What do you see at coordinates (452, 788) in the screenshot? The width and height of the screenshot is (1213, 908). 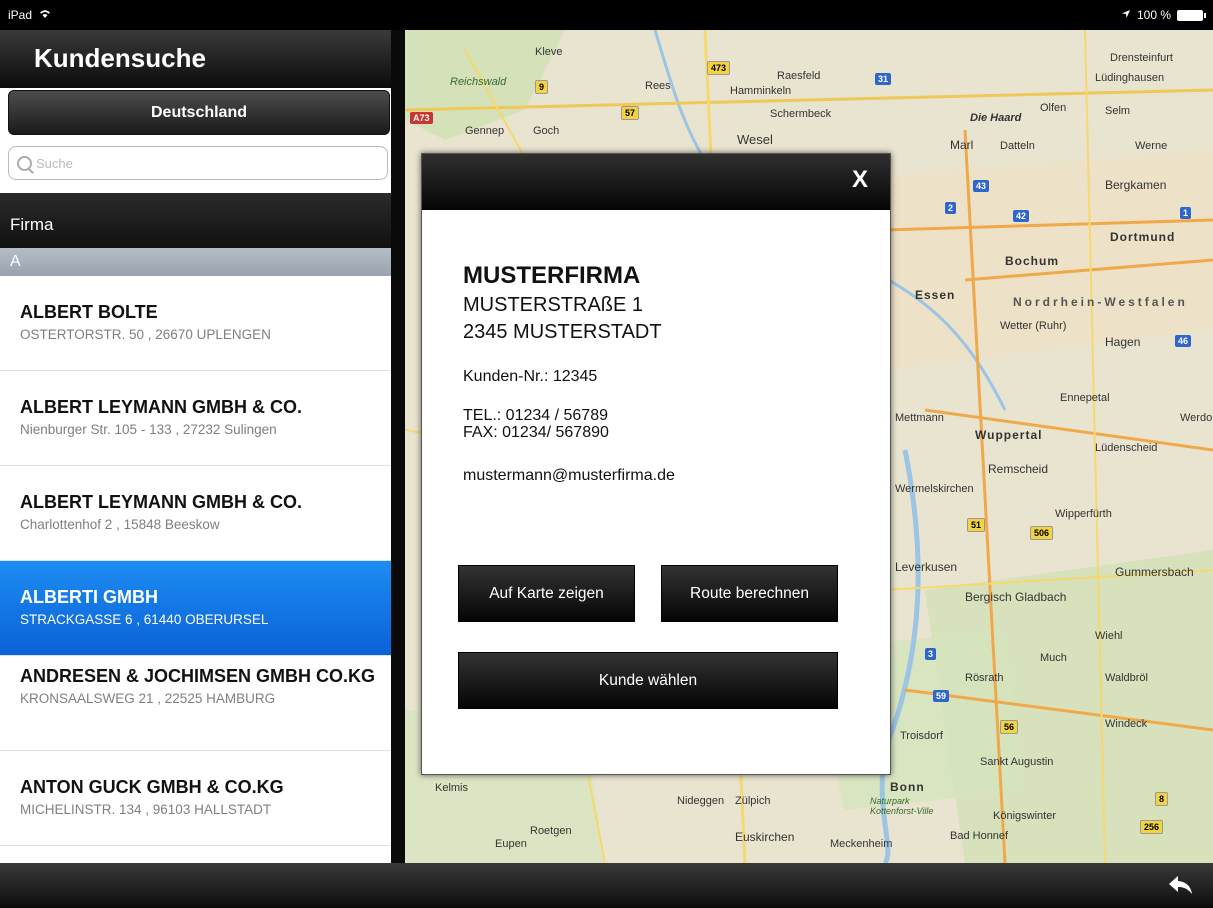 I see `map-label: Kelmis` at bounding box center [452, 788].